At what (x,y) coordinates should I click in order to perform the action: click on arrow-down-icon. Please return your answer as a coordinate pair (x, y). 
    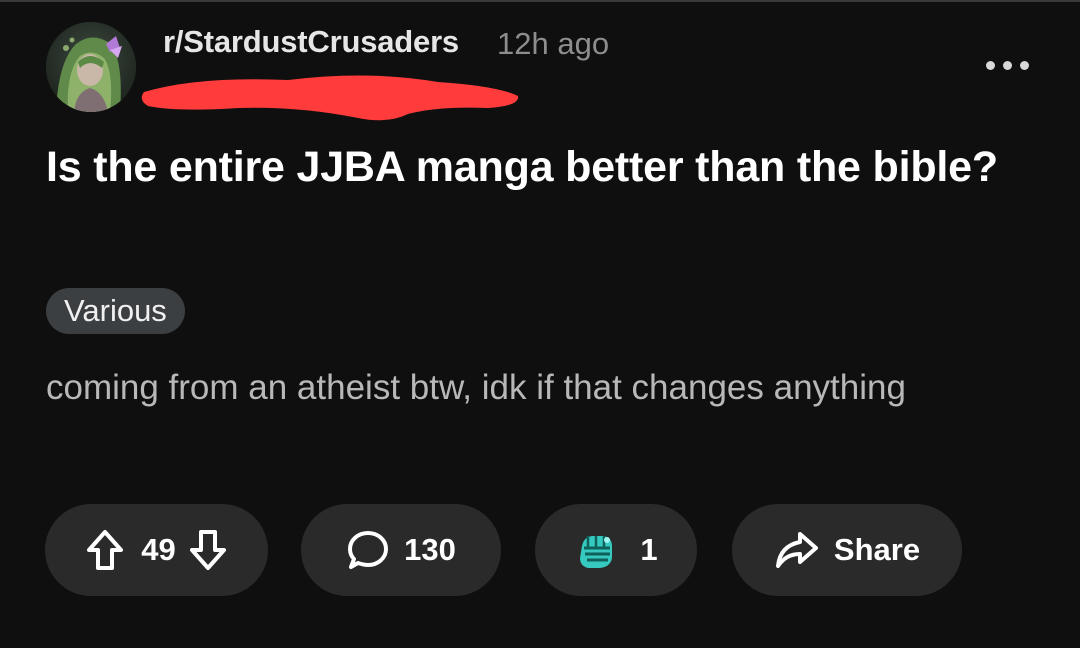
    Looking at the image, I should click on (208, 550).